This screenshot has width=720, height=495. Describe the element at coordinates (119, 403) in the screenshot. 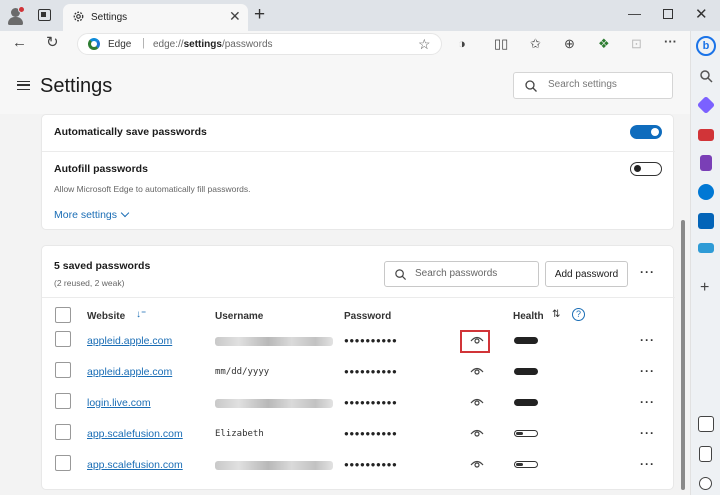

I see `website-link: login.live.com` at that location.